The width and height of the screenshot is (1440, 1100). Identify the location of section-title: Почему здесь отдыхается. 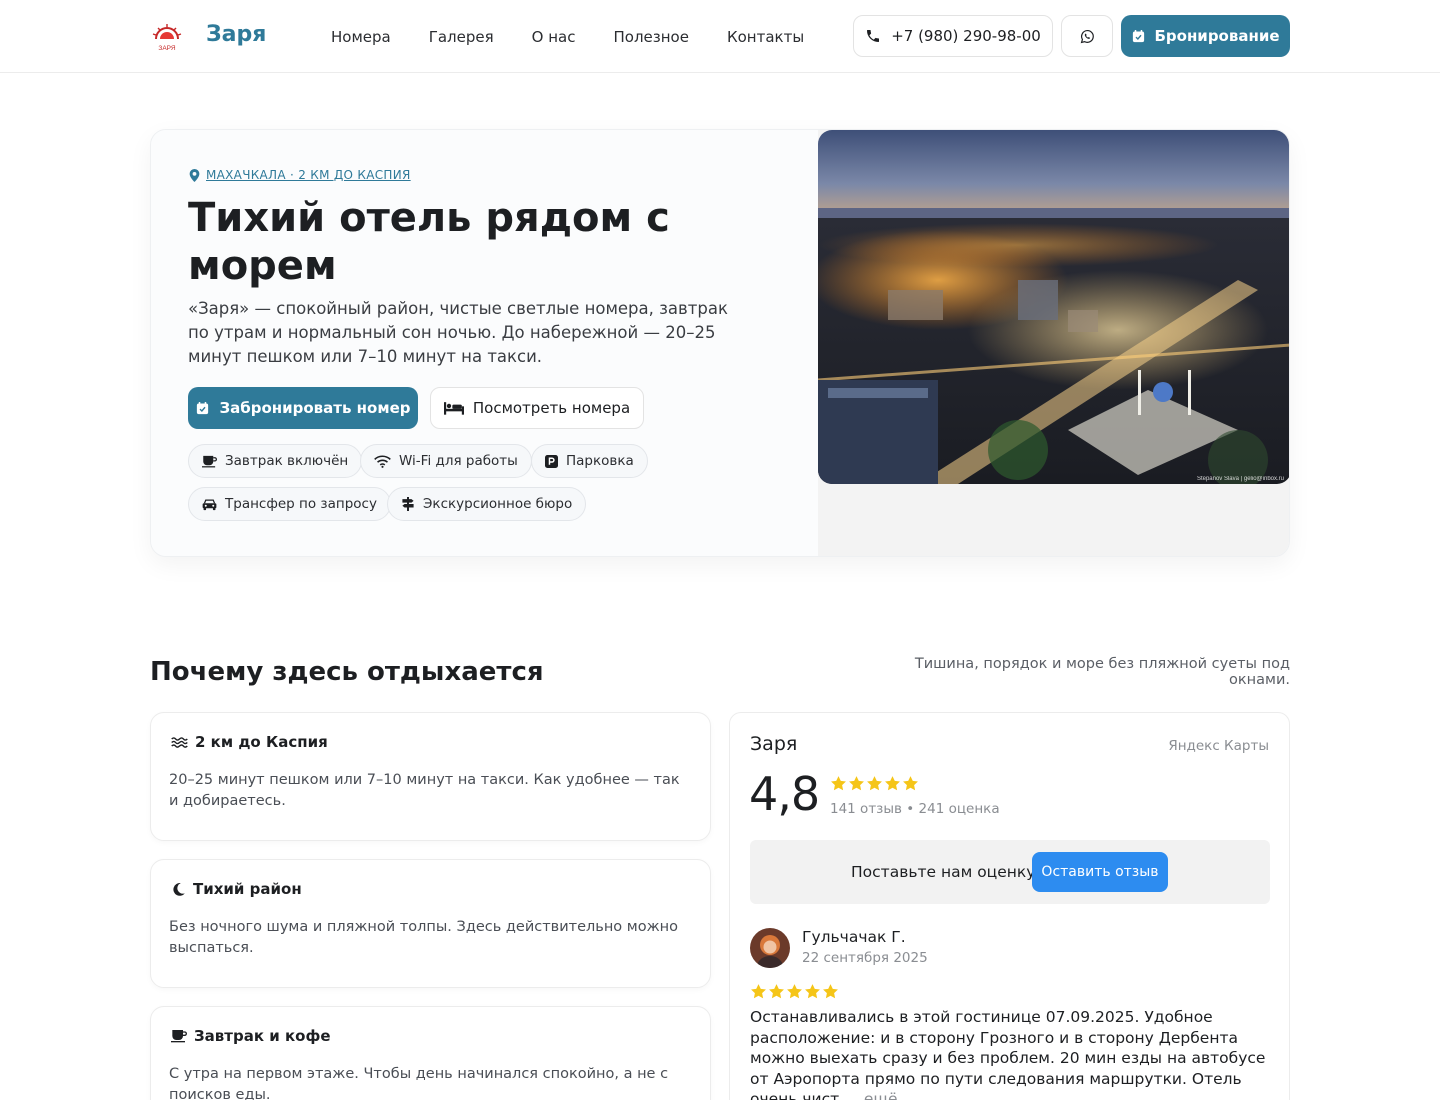
(347, 672).